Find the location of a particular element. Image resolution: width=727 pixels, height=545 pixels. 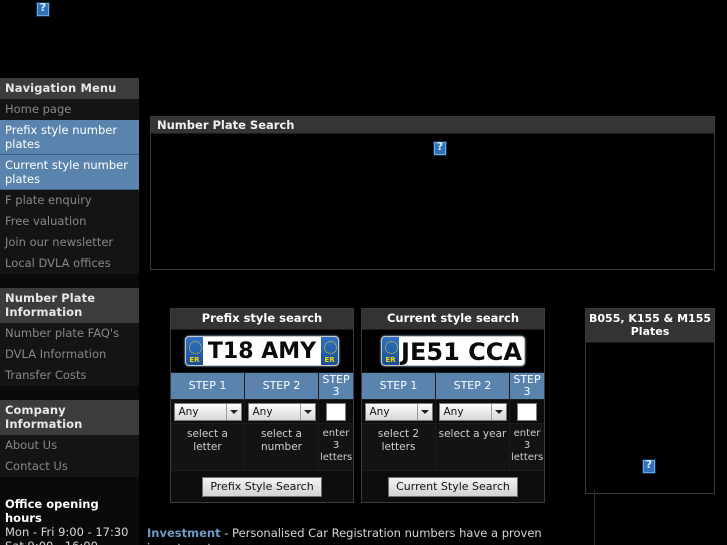

current-step-3-column: STEP 3 enter 3 letters is located at coordinates (527, 421).